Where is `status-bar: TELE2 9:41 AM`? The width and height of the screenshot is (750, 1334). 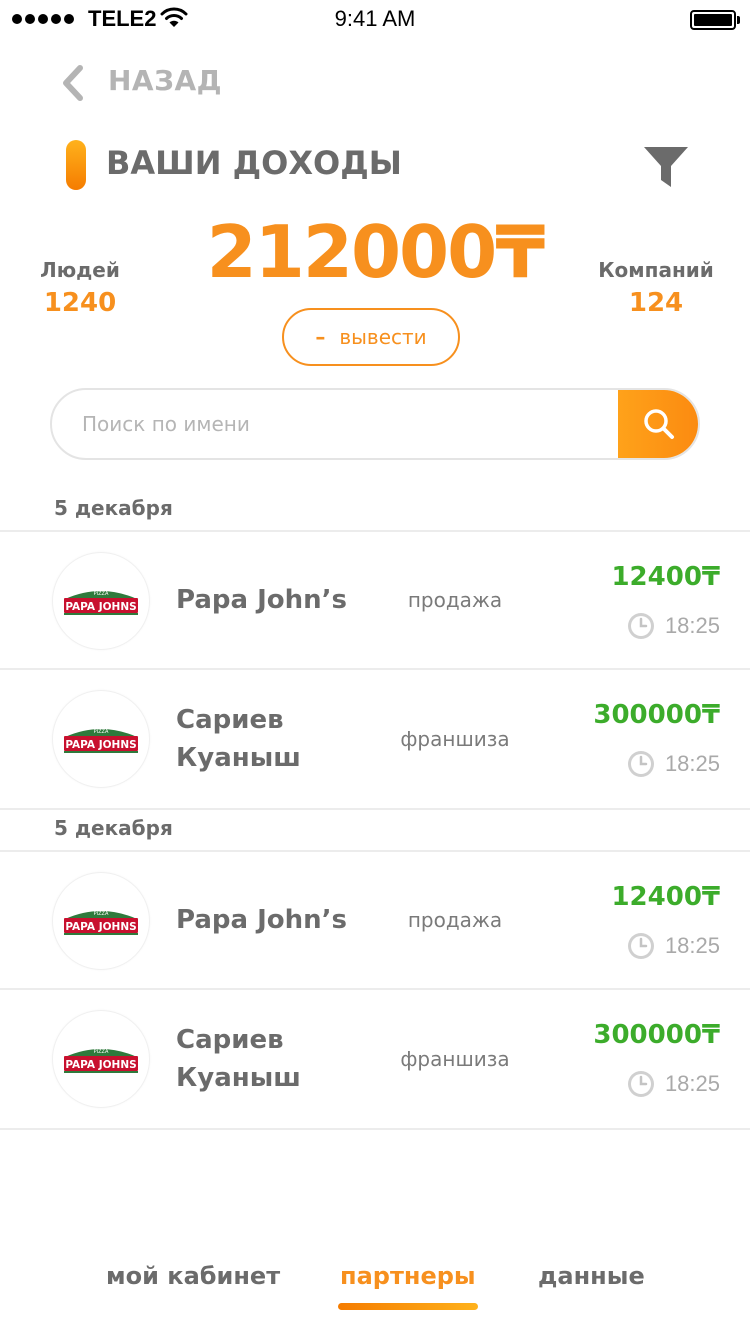 status-bar: TELE2 9:41 AM is located at coordinates (375, 20).